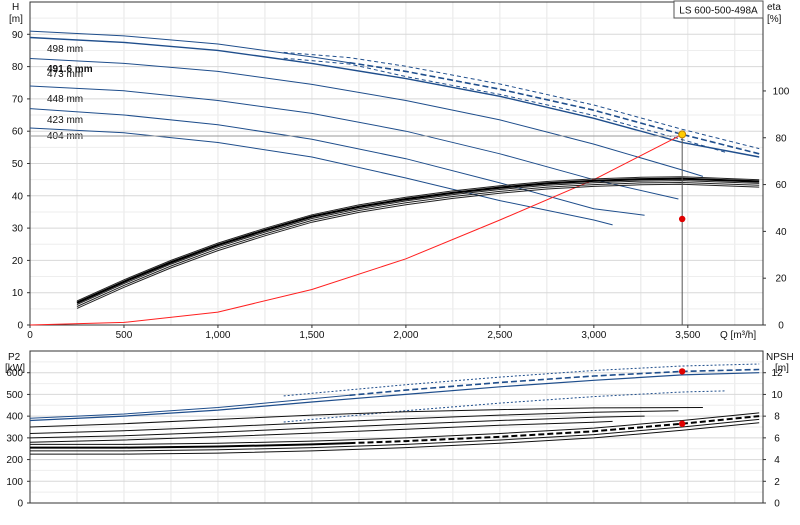 This screenshot has width=800, height=525. What do you see at coordinates (14, 460) in the screenshot?
I see `power-y-tick-label: 200` at bounding box center [14, 460].